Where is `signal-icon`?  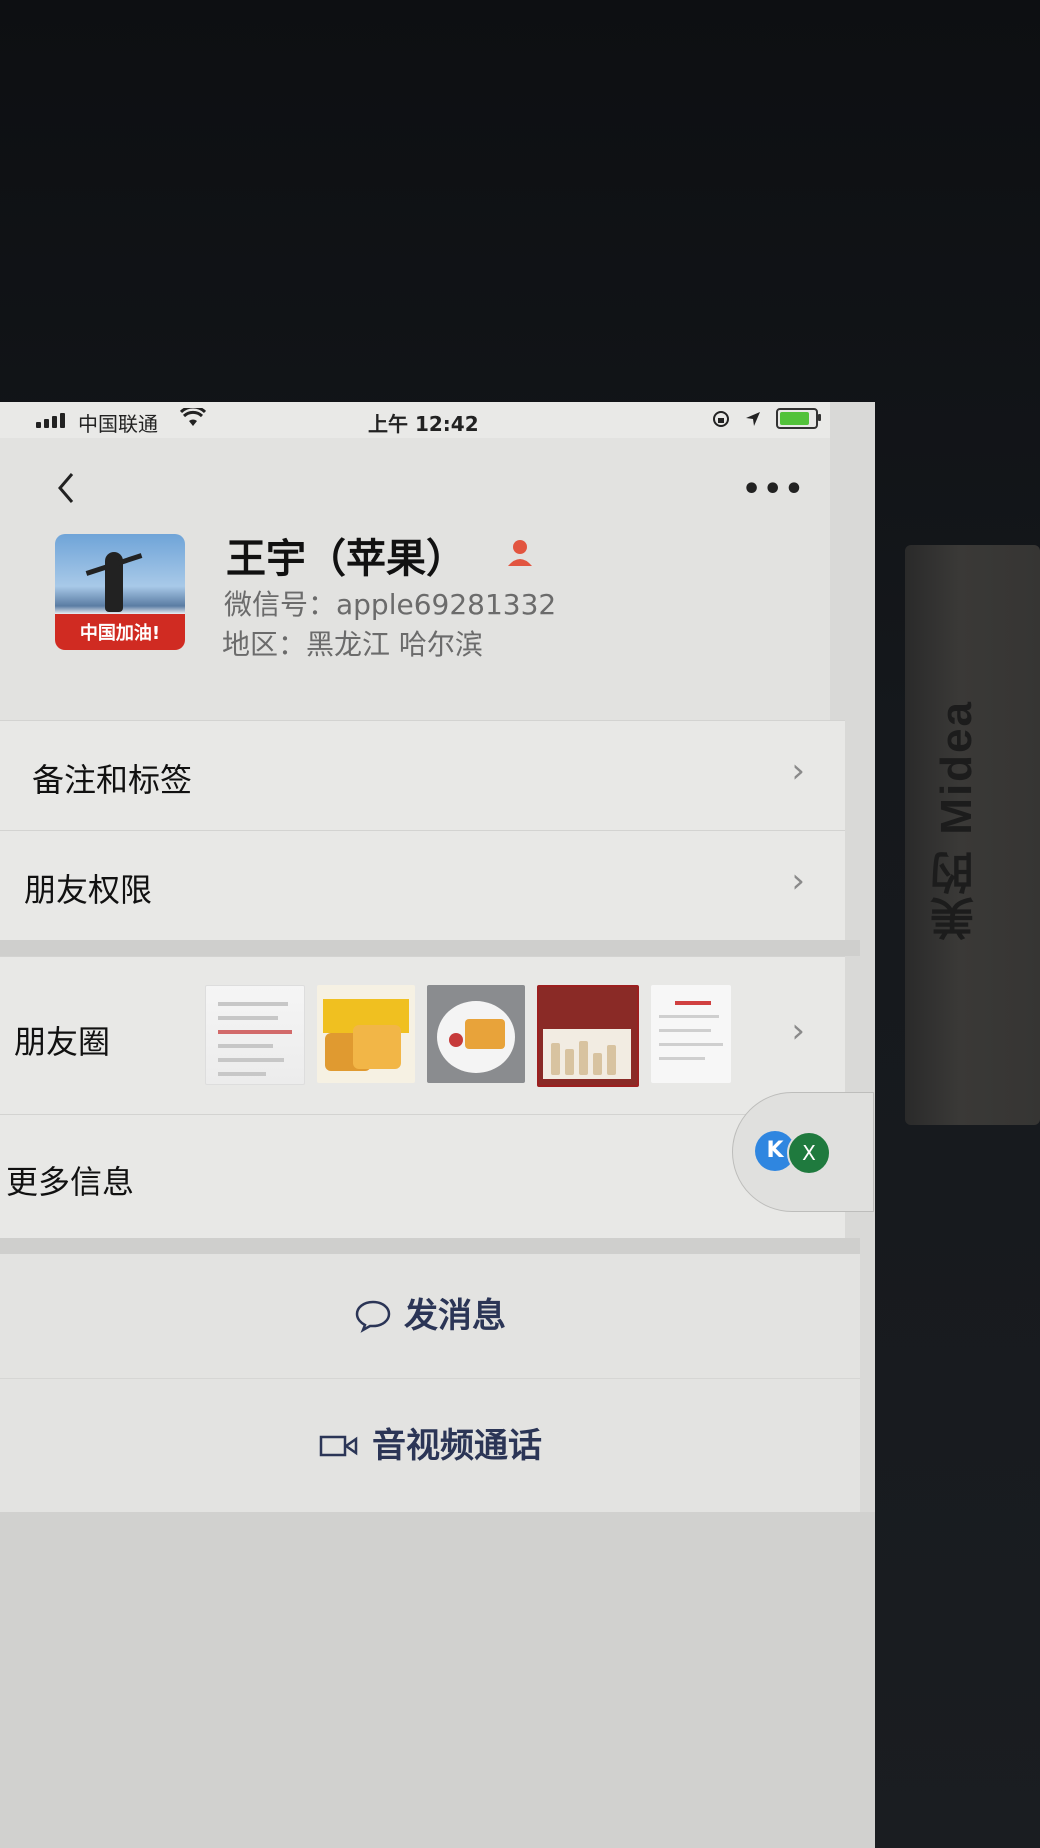
signal-icon is located at coordinates (50, 420).